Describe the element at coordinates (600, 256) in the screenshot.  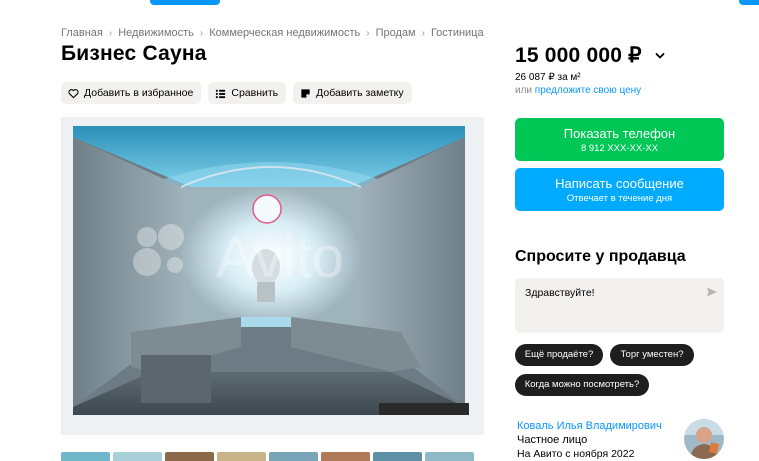
I see `ask-seller-heading: Спросите у продавца` at that location.